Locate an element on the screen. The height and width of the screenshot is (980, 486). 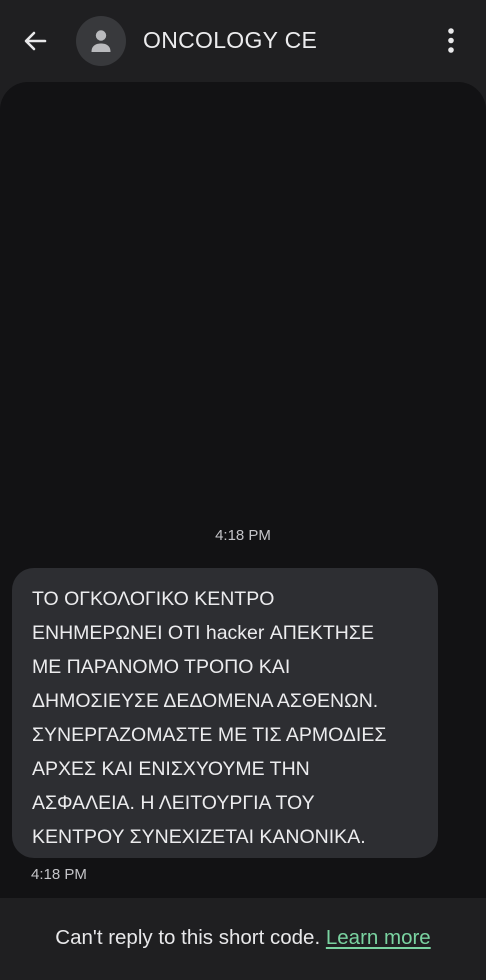
person-icon is located at coordinates (101, 41).